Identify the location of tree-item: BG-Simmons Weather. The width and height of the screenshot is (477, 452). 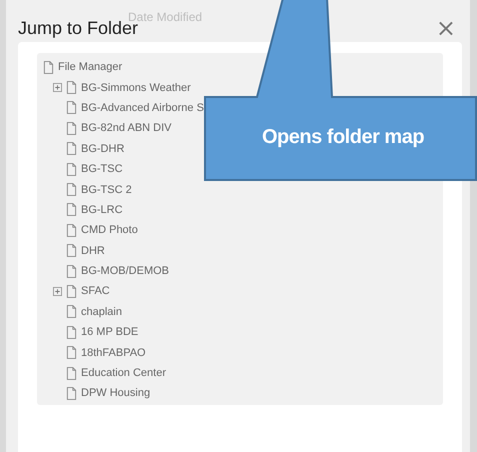
(136, 88).